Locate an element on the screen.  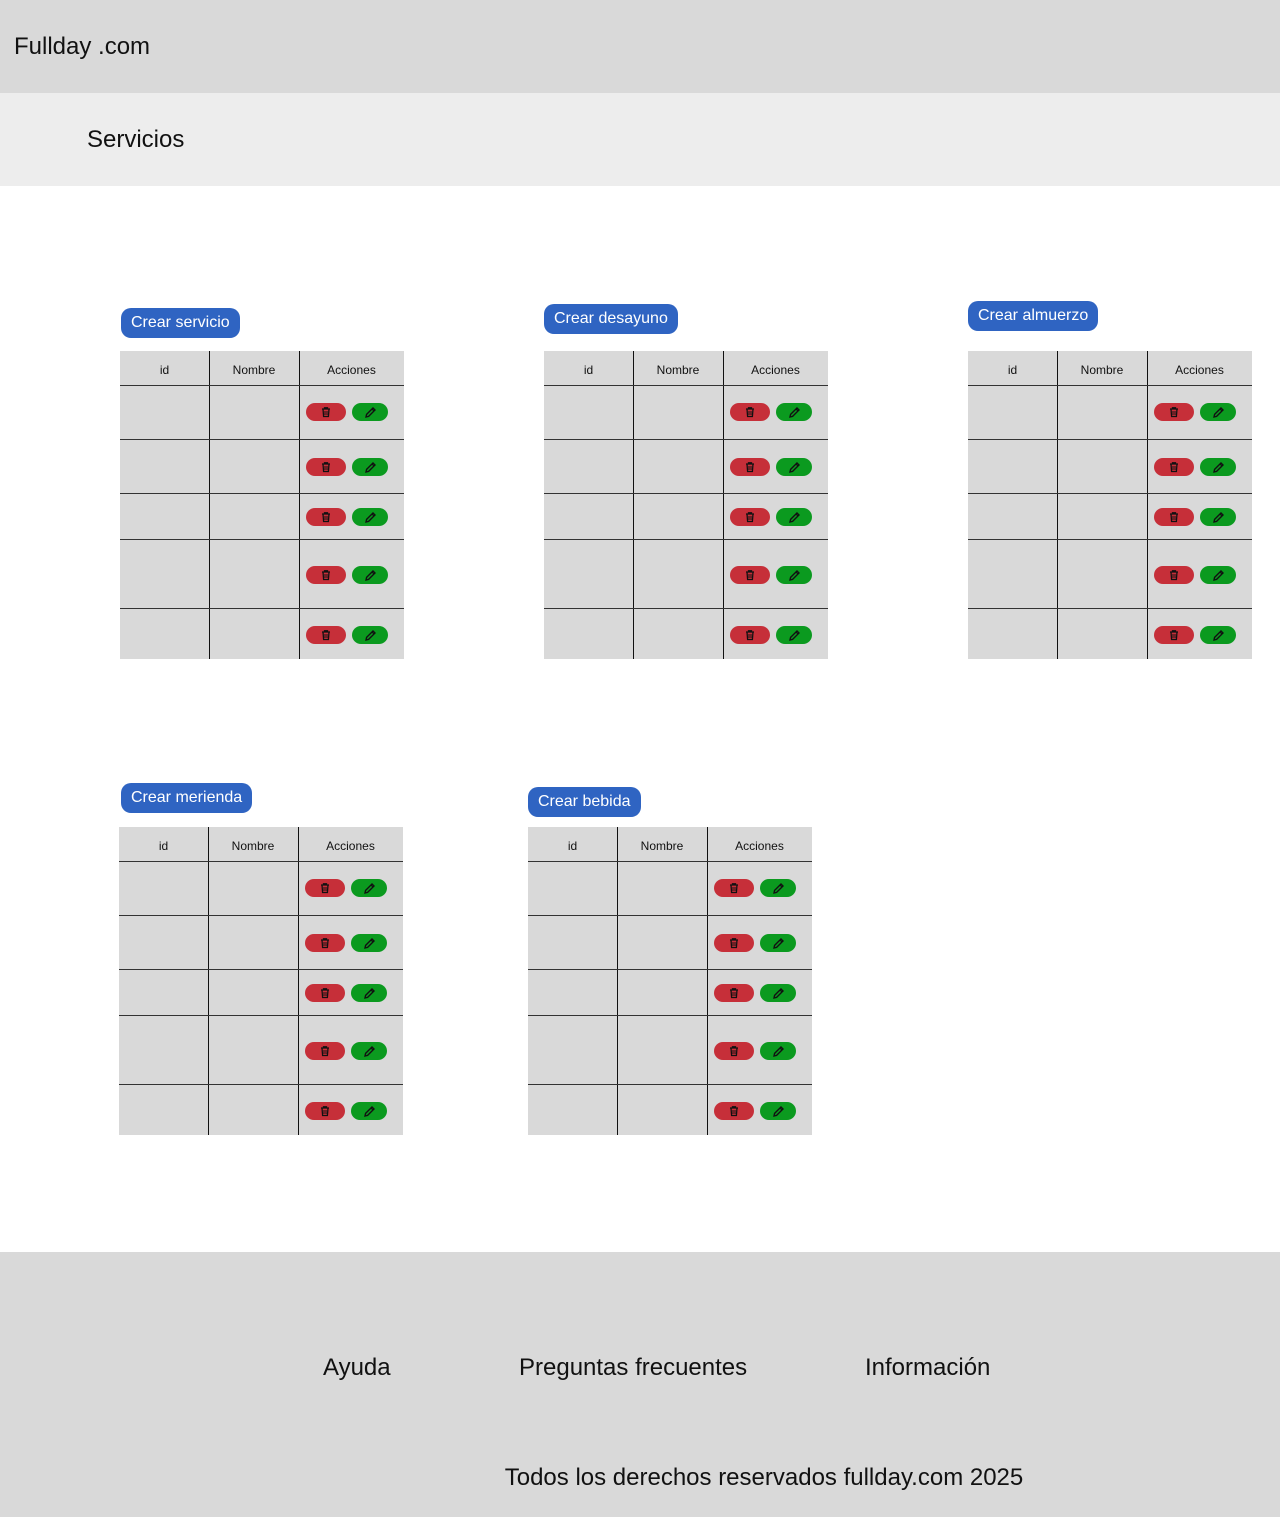
desayuno-table: id Nombre Acciones is located at coordinates (686, 505).